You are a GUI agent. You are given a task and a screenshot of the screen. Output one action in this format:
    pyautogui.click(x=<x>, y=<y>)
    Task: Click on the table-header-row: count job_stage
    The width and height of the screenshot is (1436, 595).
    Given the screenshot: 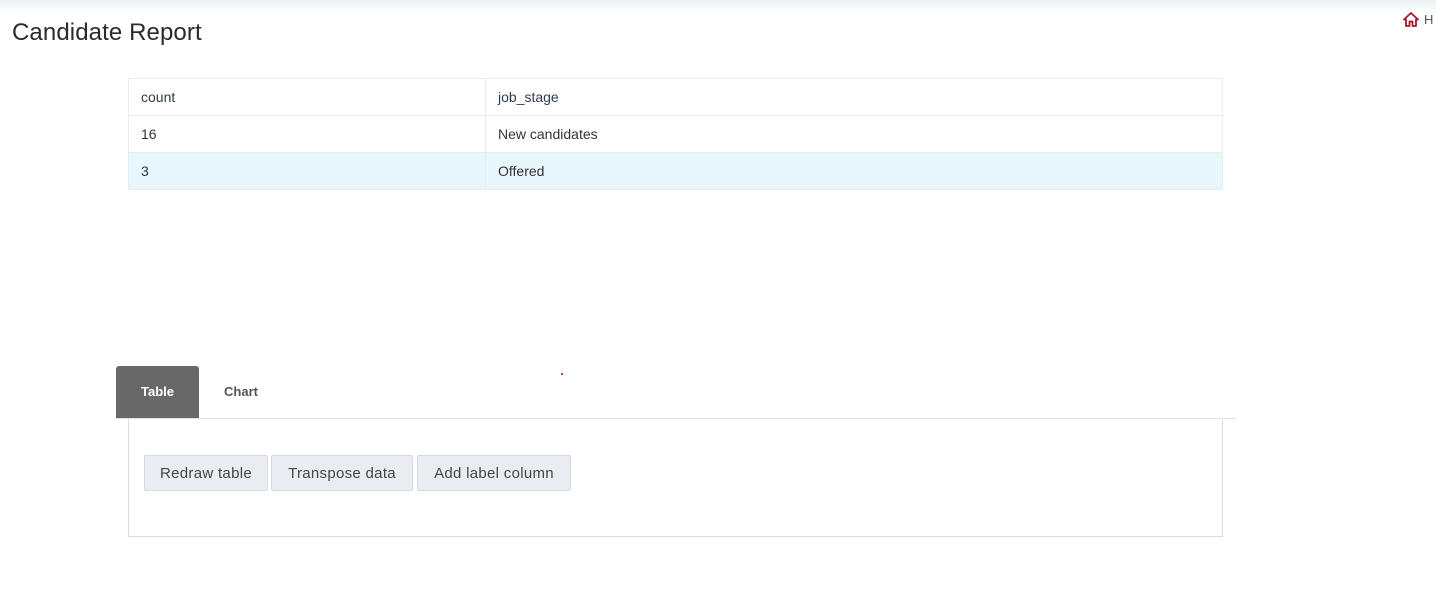 What is the action you would take?
    pyautogui.click(x=675, y=97)
    